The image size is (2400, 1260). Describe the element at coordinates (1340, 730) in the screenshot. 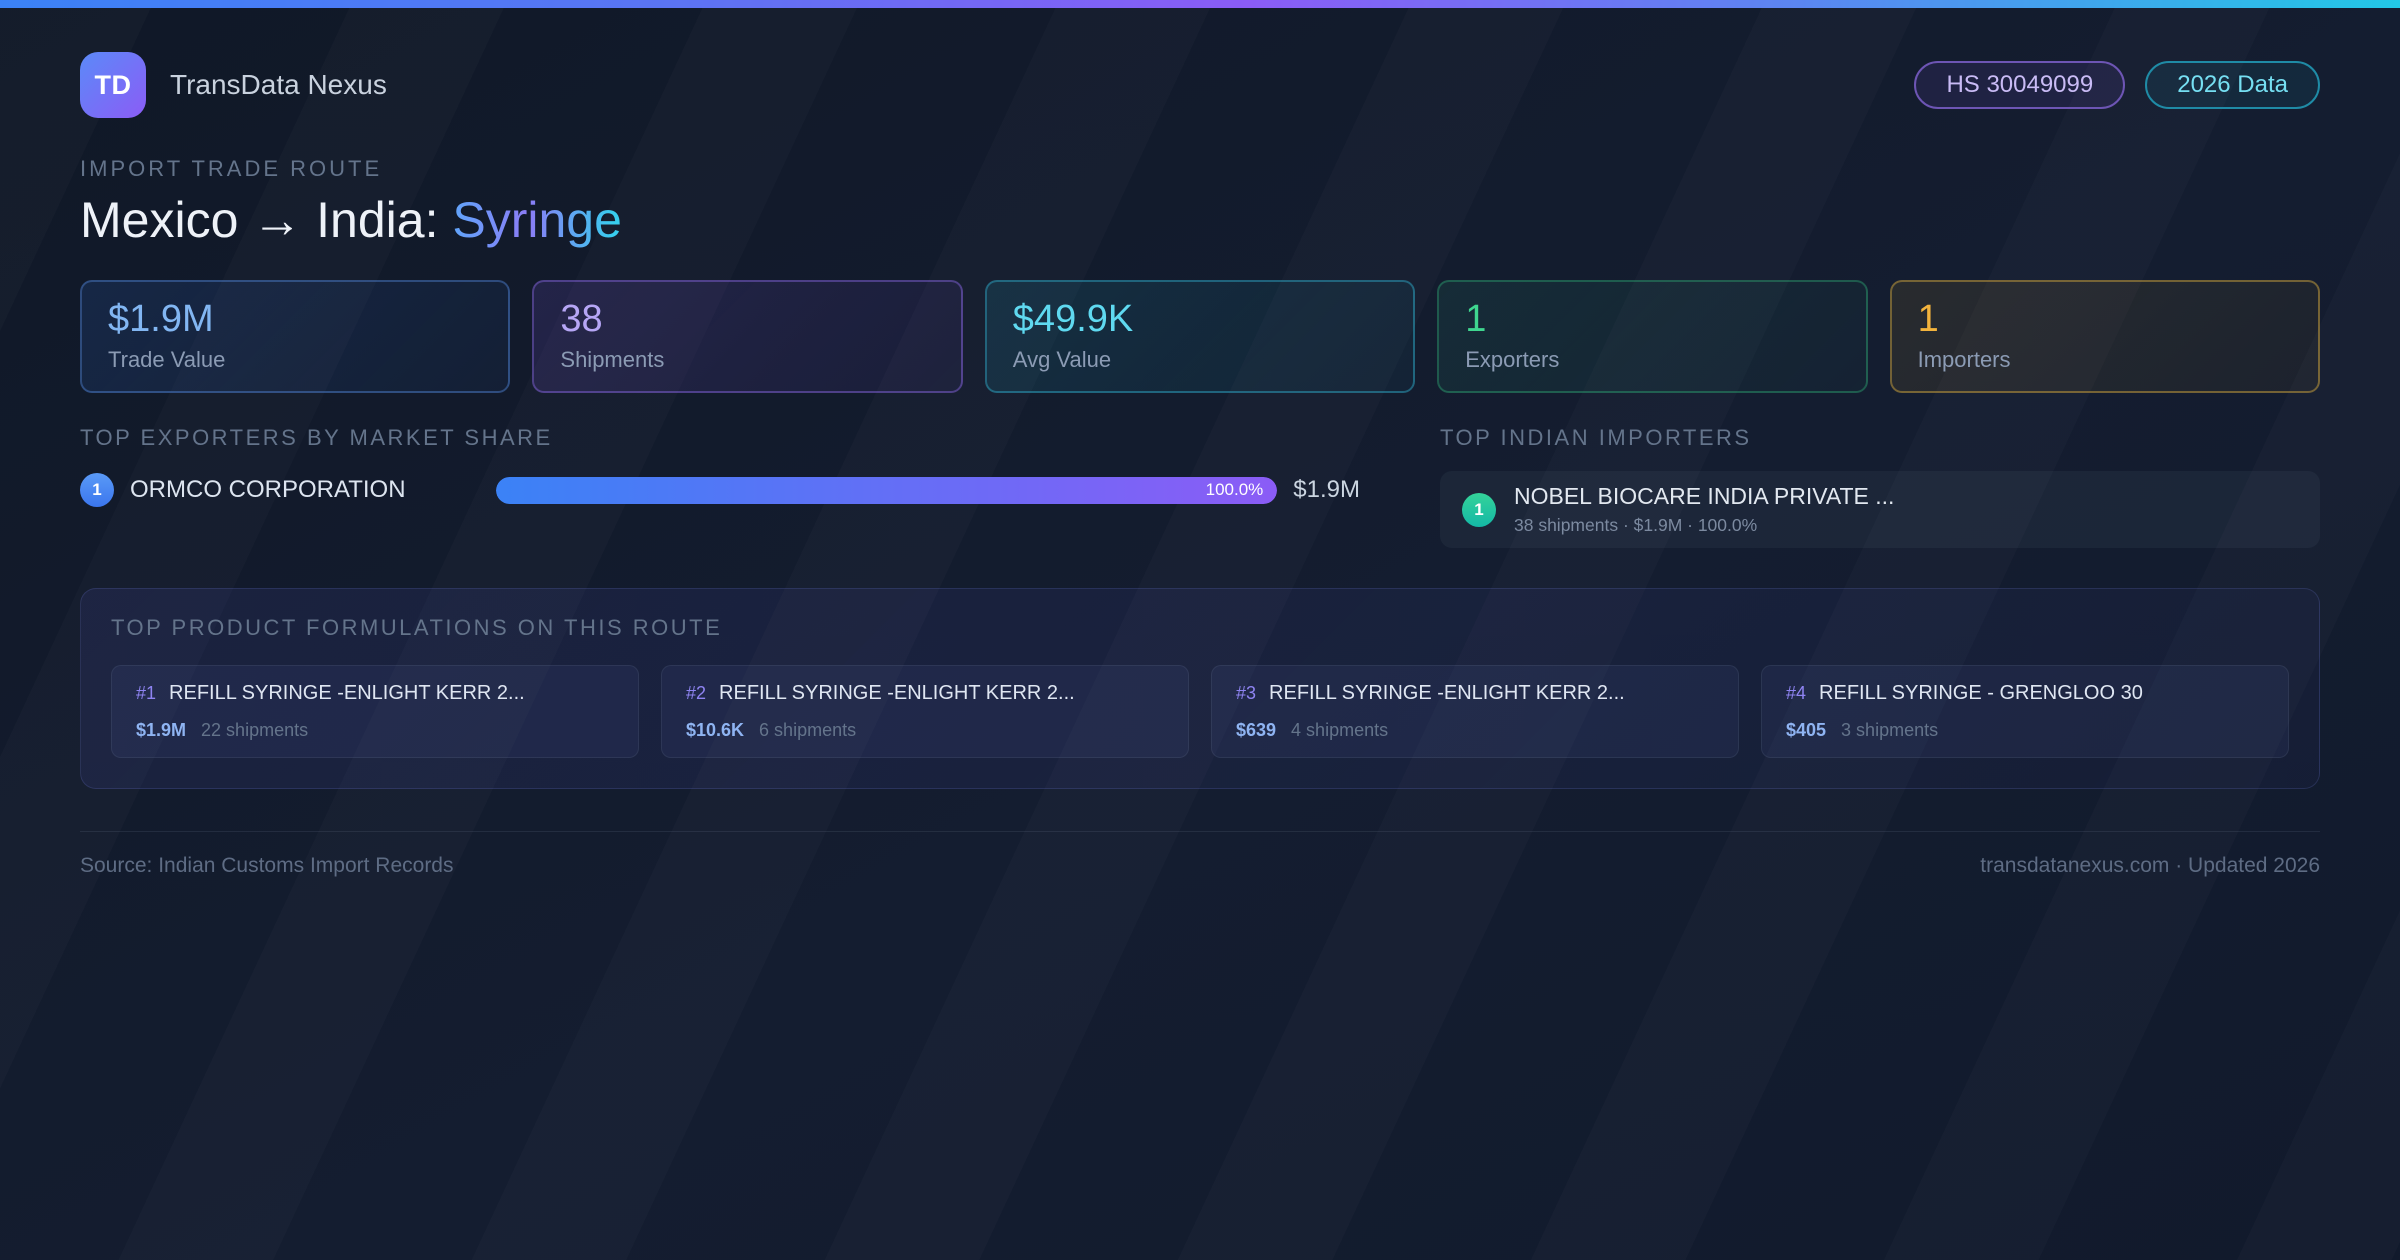

I see `formulation-shipments: 4 shipments` at that location.